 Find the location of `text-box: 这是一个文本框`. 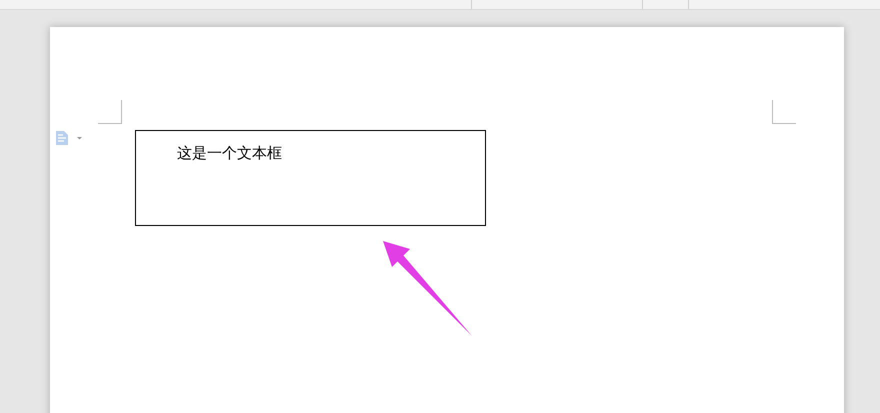

text-box: 这是一个文本框 is located at coordinates (310, 178).